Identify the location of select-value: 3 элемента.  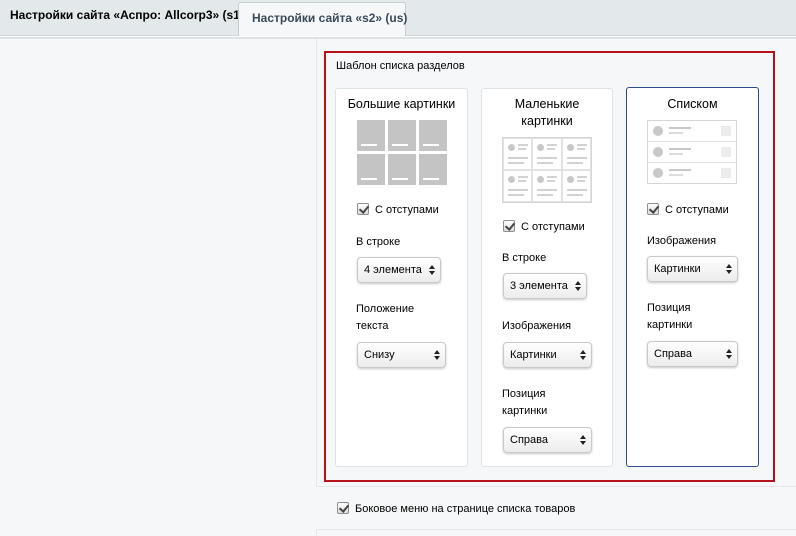
(539, 286).